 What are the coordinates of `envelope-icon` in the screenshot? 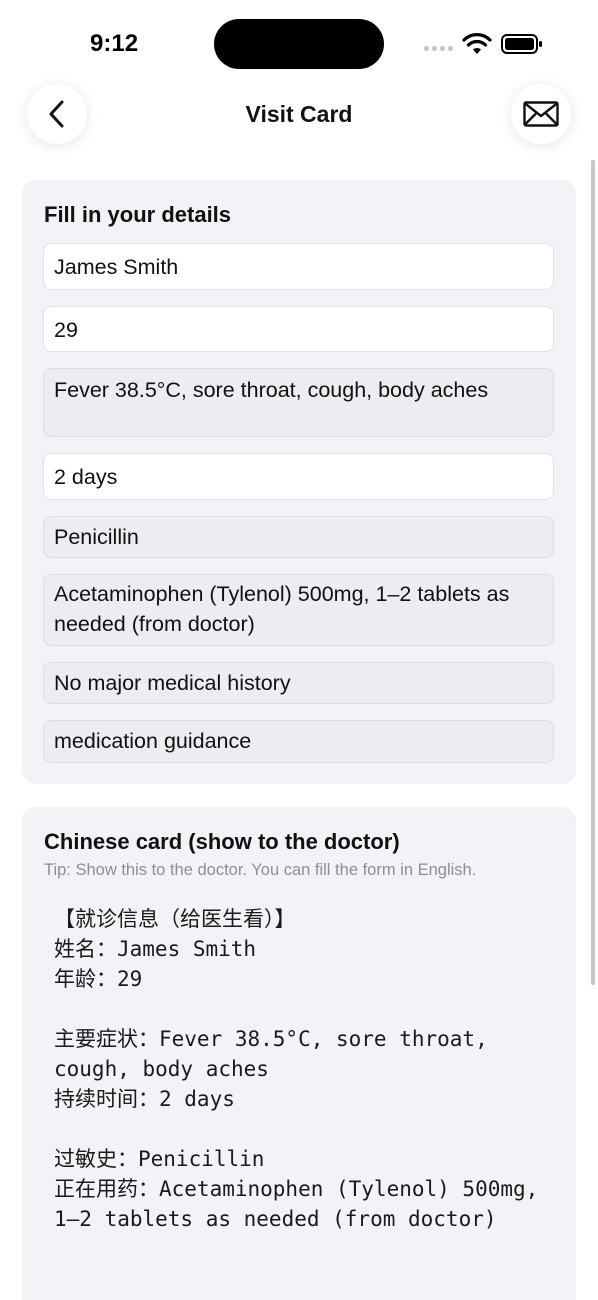 It's located at (541, 114).